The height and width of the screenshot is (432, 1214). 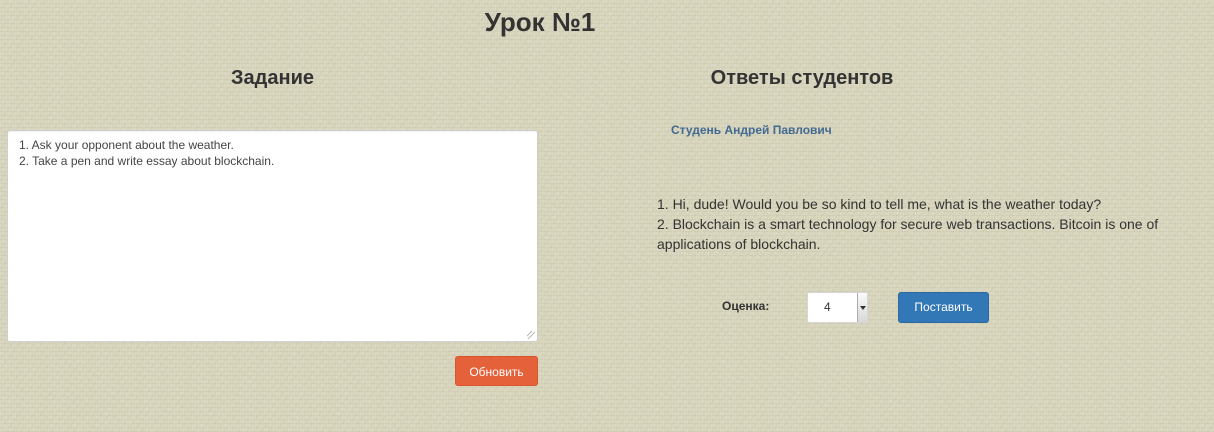 What do you see at coordinates (802, 78) in the screenshot?
I see `answers-heading: Ответы студентов` at bounding box center [802, 78].